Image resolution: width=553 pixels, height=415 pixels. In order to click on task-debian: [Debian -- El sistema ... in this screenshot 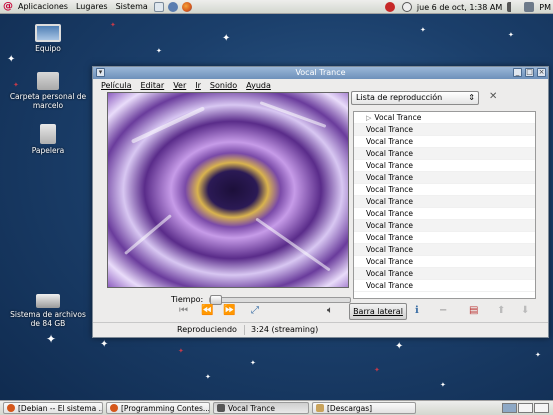, I will do `click(53, 408)`.